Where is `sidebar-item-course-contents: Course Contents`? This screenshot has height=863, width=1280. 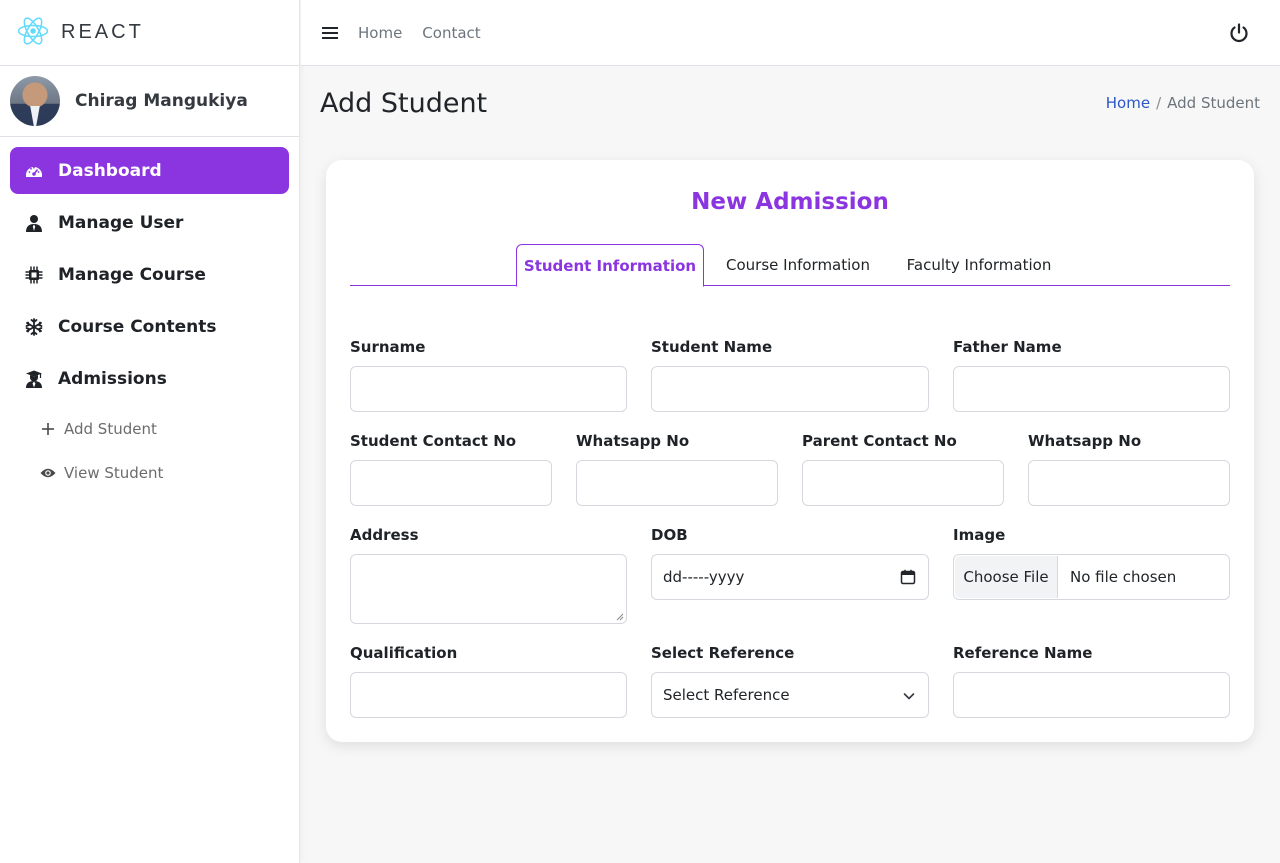
sidebar-item-course-contents: Course Contents is located at coordinates (149, 326).